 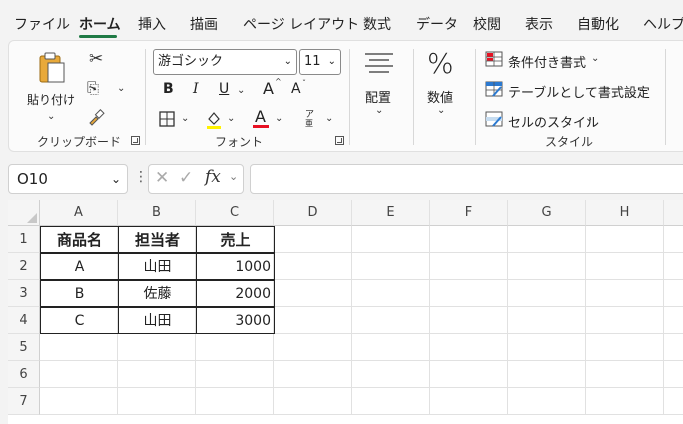 What do you see at coordinates (96, 59) in the screenshot?
I see `cut-icon: ✂` at bounding box center [96, 59].